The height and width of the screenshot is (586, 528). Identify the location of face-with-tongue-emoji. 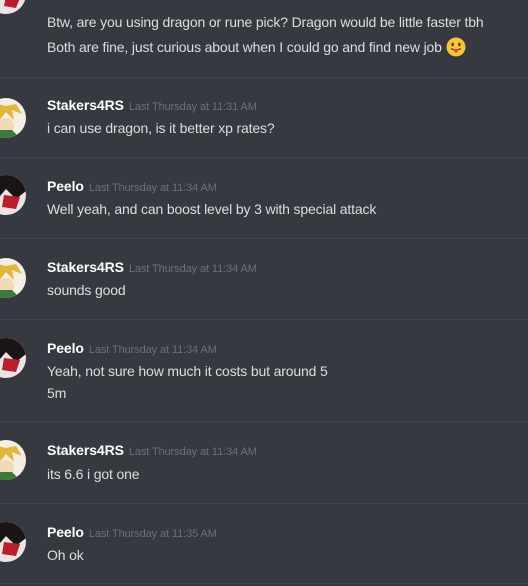
(456, 47).